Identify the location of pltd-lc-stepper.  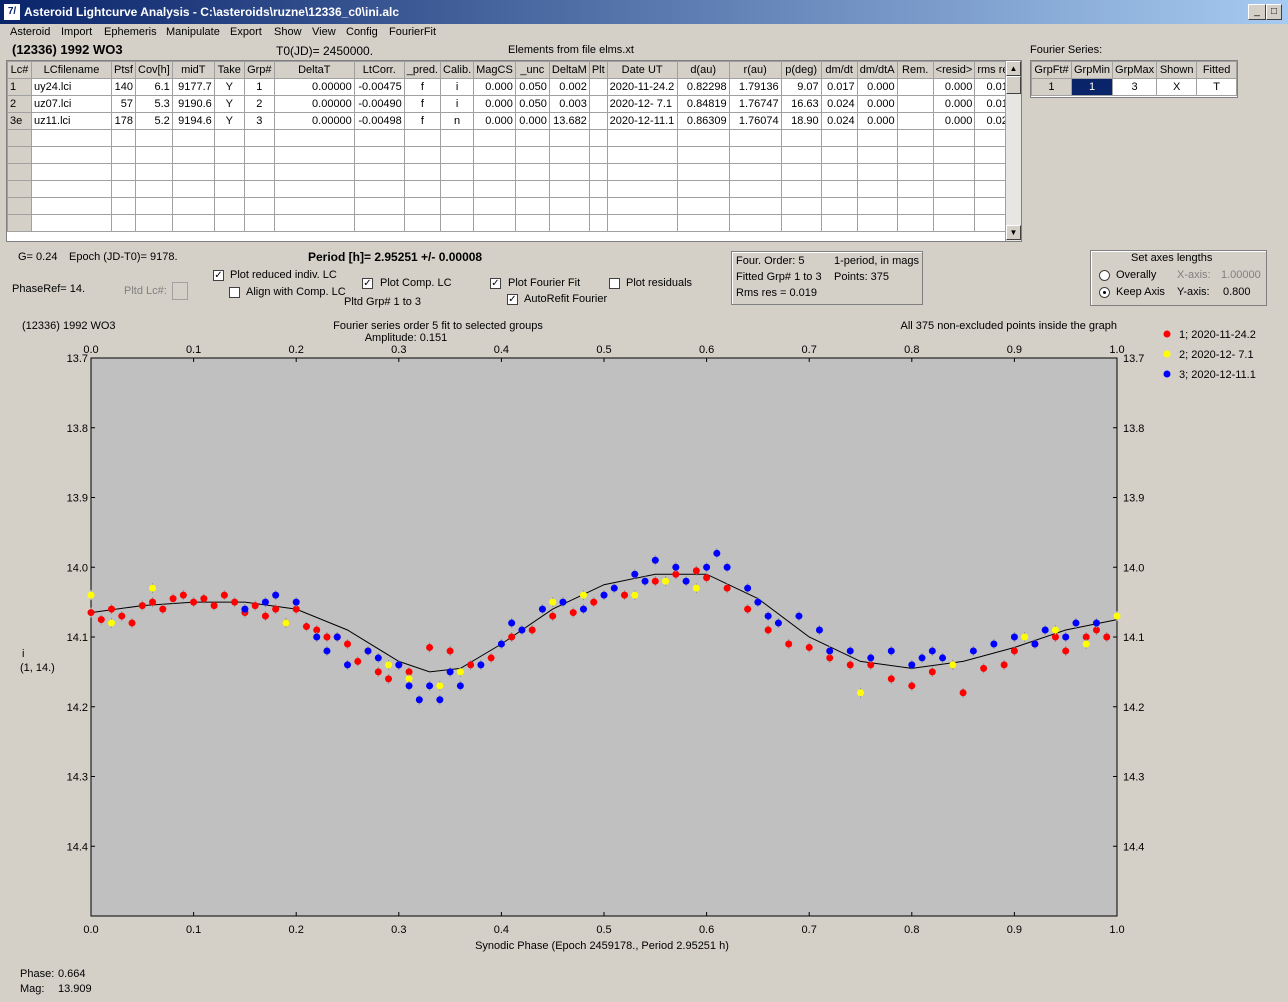
(180, 291).